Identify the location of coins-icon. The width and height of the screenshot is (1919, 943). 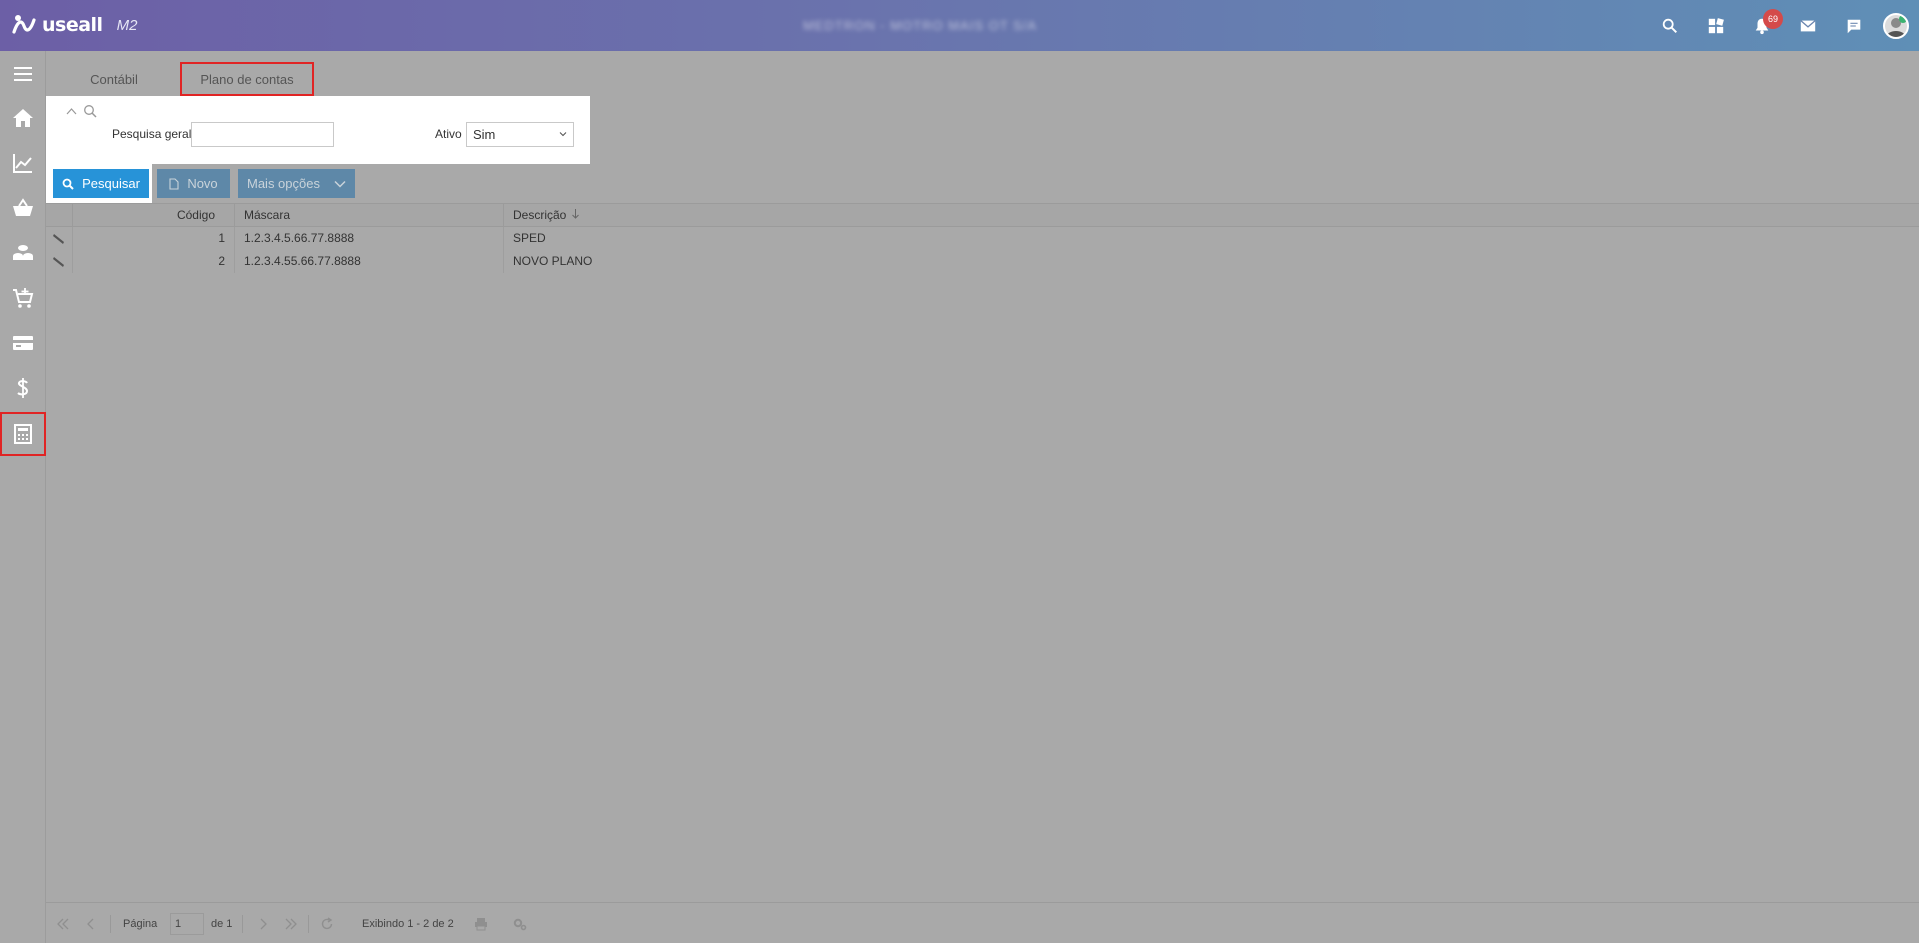
(23, 252).